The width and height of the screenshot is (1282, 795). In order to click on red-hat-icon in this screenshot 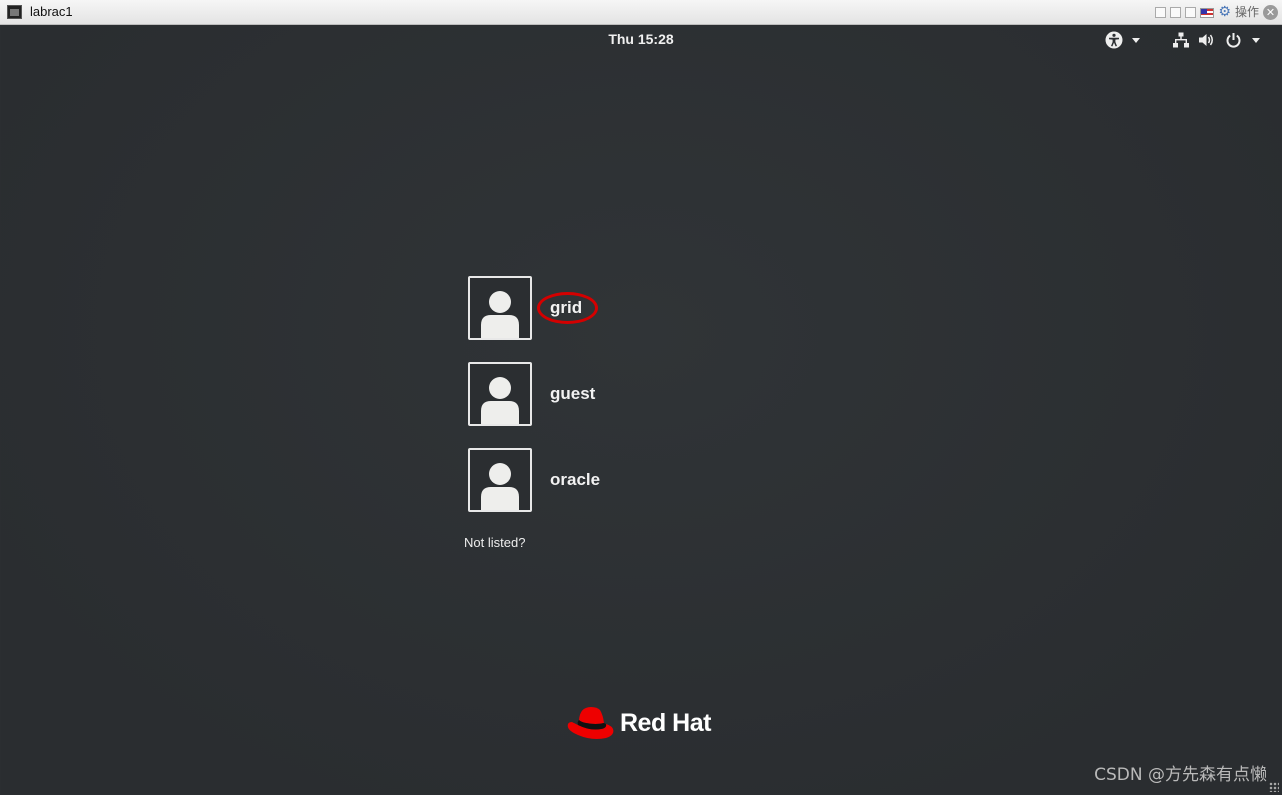, I will do `click(590, 723)`.